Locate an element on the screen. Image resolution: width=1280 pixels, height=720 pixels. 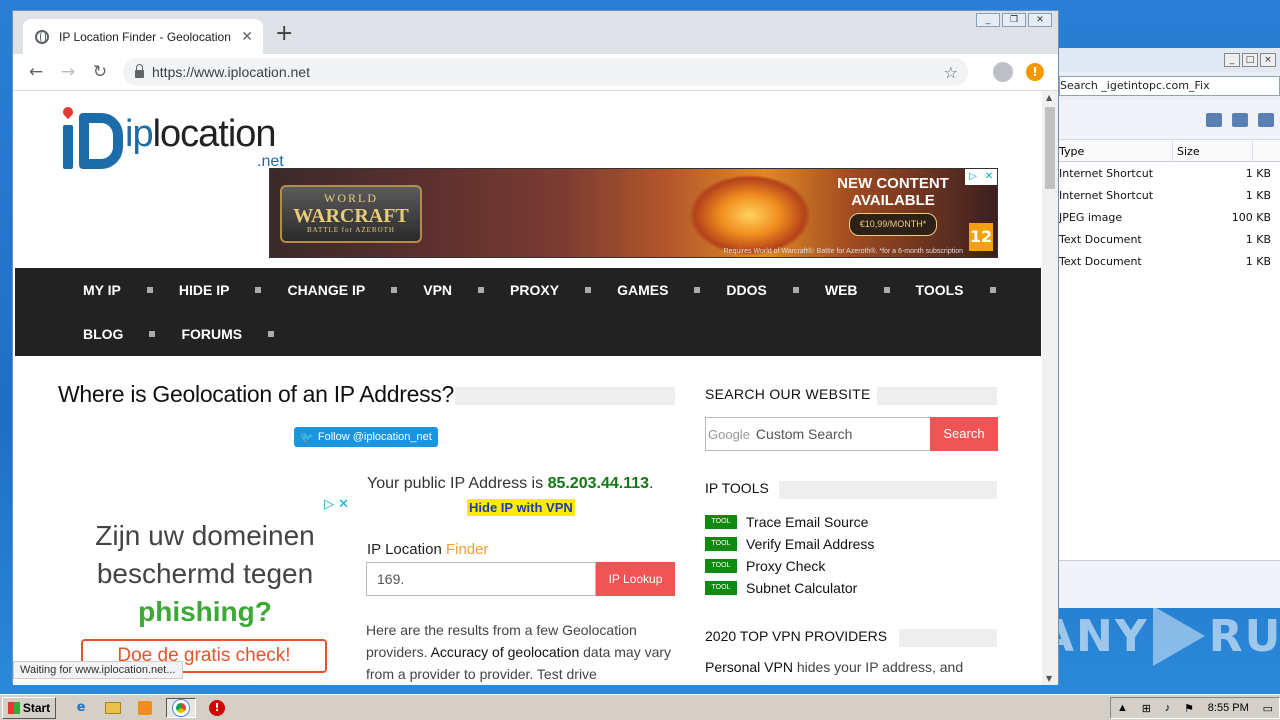
nav-item-vpn: VPN is located at coordinates (466, 290).